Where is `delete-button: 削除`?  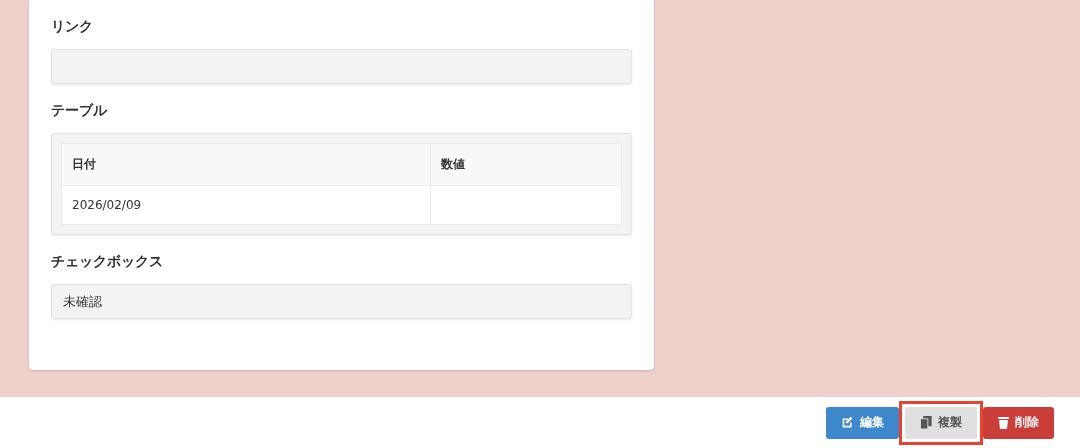 delete-button: 削除 is located at coordinates (1018, 422).